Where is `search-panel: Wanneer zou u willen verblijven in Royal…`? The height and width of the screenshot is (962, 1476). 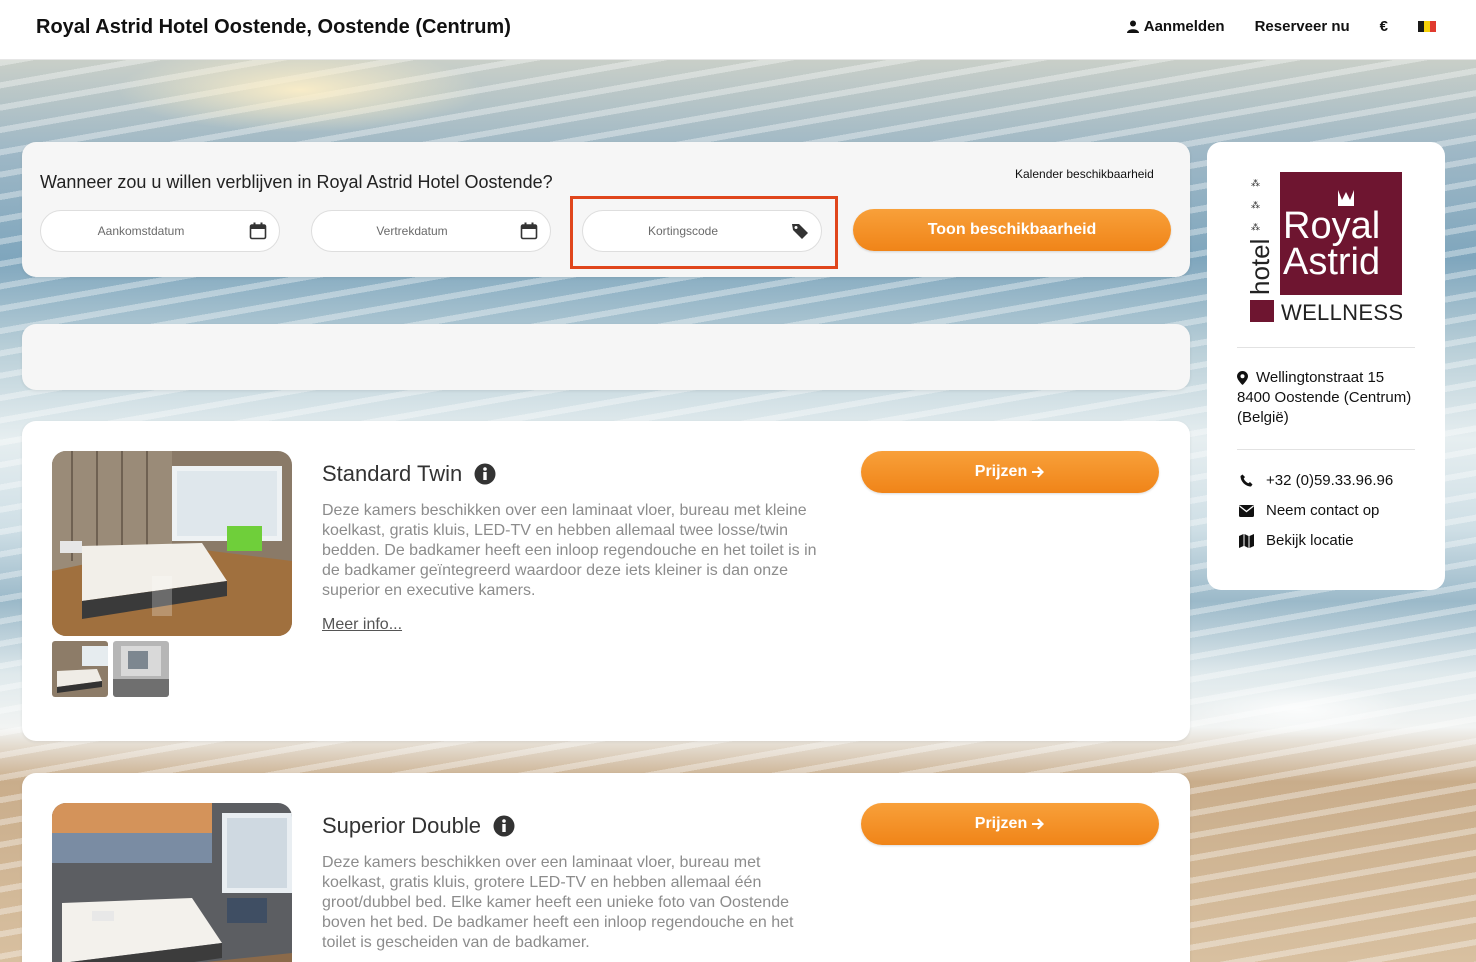
search-panel: Wanneer zou u willen verblijven in Royal… is located at coordinates (606, 209).